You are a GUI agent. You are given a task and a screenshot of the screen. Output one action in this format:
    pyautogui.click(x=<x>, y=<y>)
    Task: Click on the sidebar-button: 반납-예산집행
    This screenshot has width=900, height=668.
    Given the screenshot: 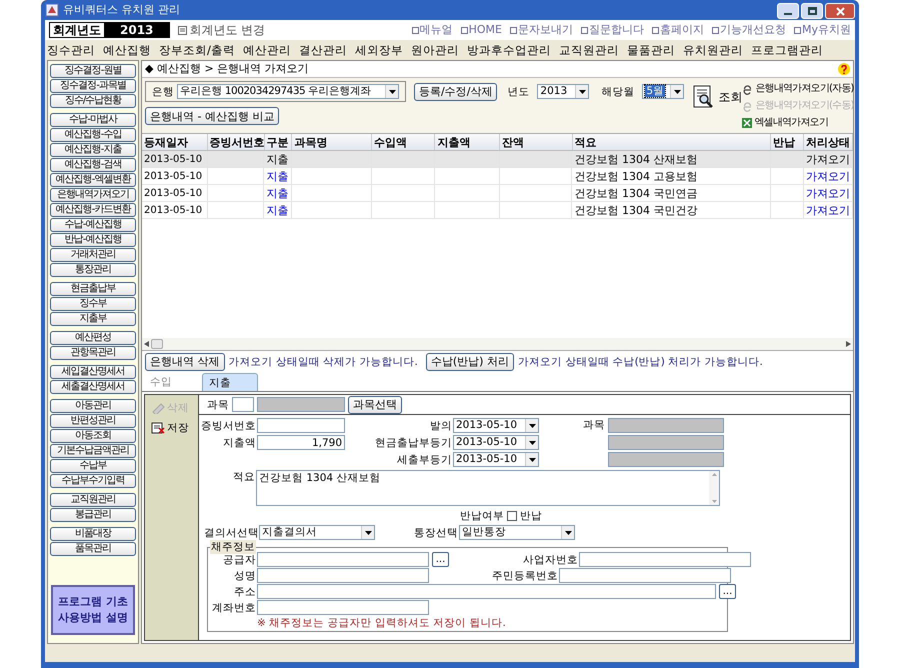 What is the action you would take?
    pyautogui.click(x=93, y=240)
    